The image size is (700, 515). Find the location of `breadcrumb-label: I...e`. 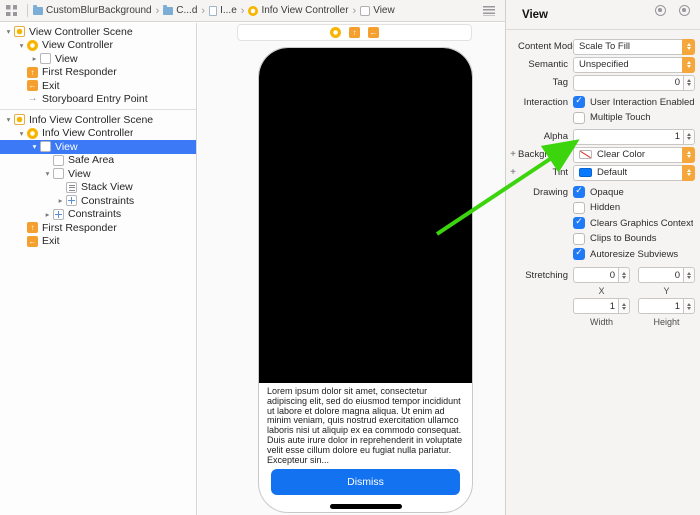

breadcrumb-label: I...e is located at coordinates (228, 10).